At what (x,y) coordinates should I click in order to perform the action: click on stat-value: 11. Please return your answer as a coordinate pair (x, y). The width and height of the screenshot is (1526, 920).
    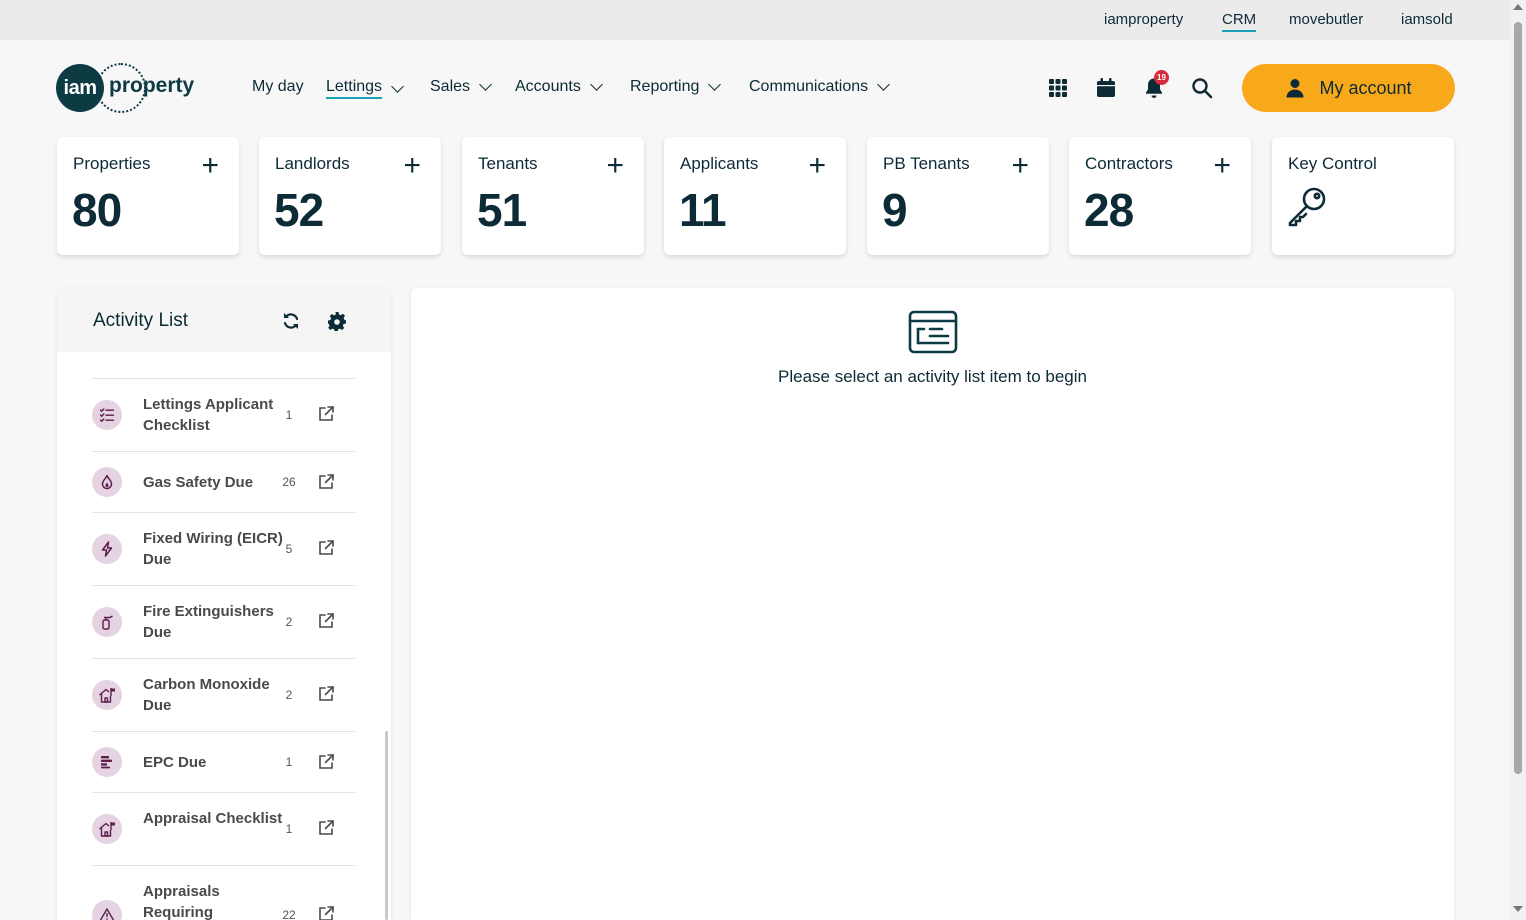
    Looking at the image, I should click on (703, 210).